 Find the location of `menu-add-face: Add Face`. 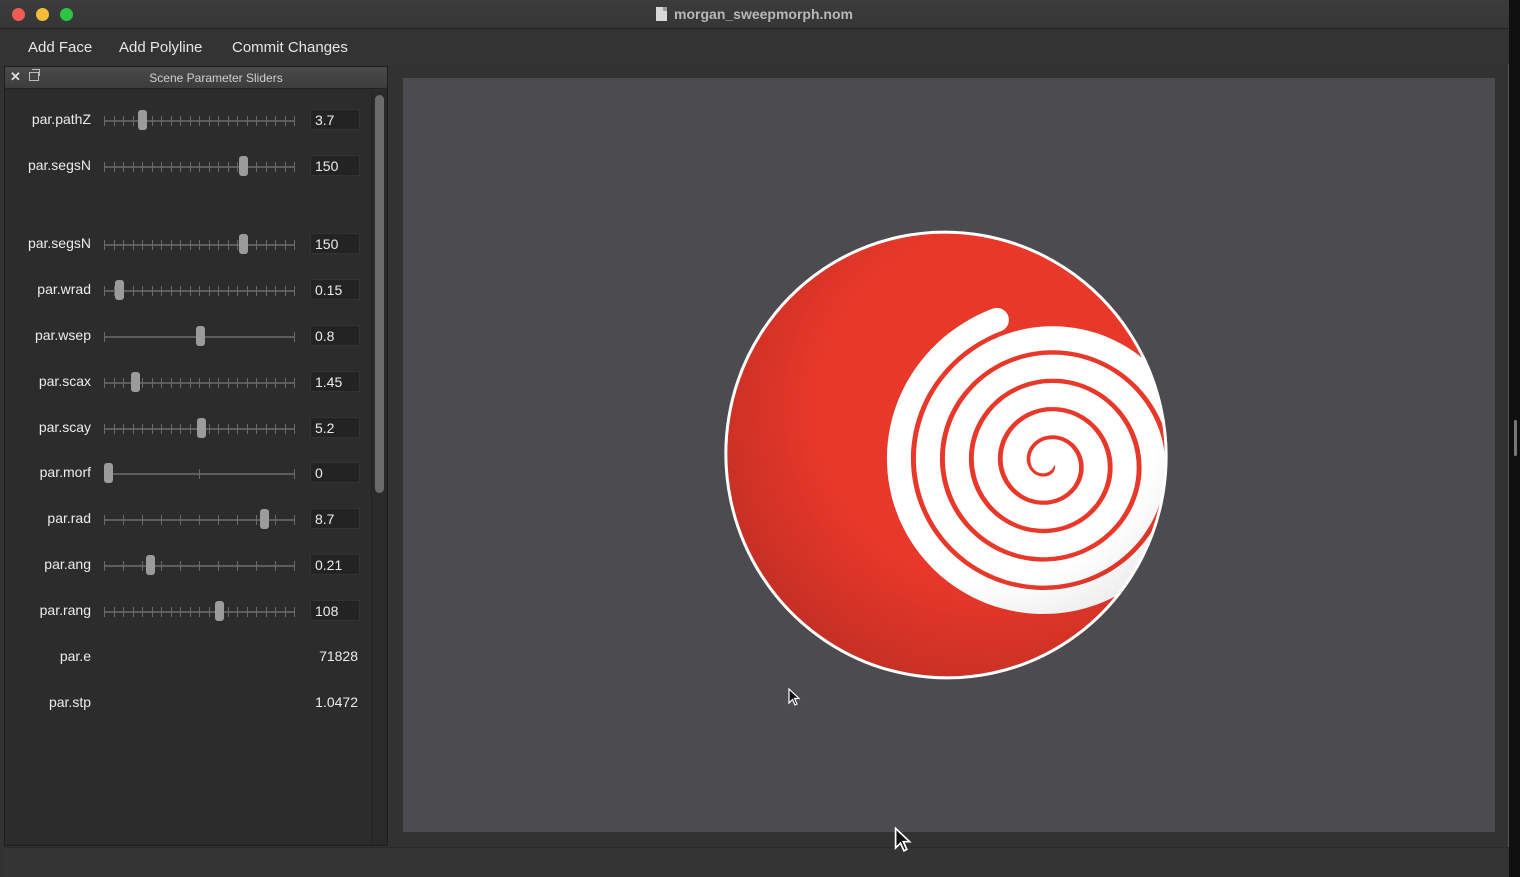

menu-add-face: Add Face is located at coordinates (60, 47).